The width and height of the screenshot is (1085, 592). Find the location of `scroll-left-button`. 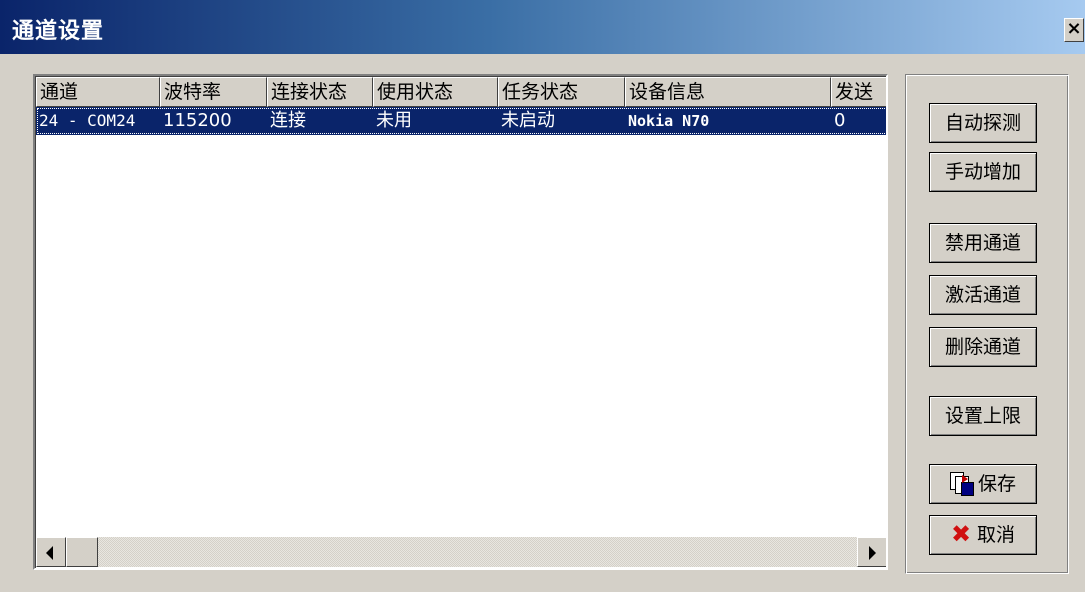

scroll-left-button is located at coordinates (51, 552).